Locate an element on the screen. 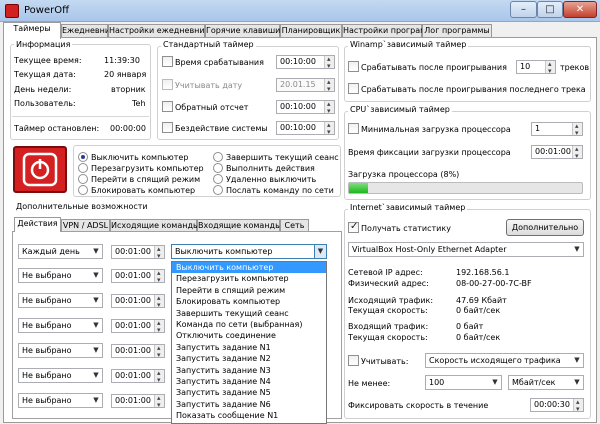  cpu-fix-input: 00:01:00 is located at coordinates (557, 152).